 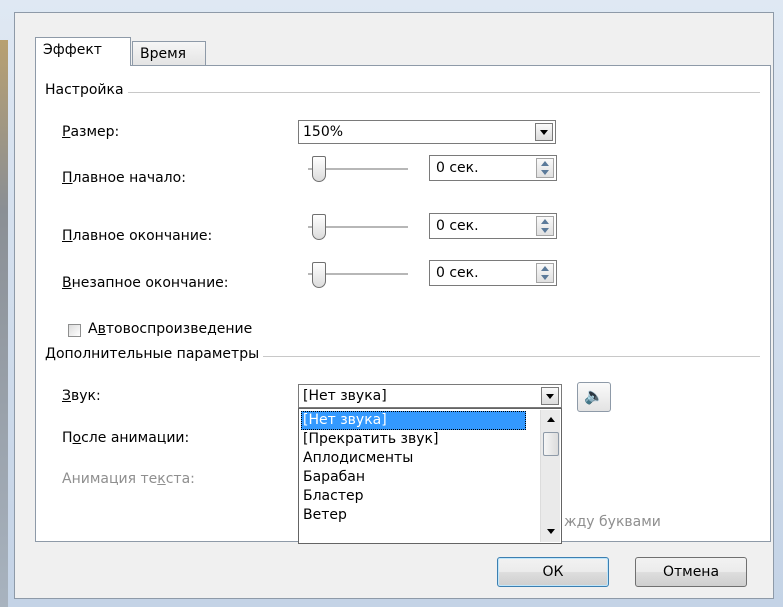 What do you see at coordinates (179, 329) in the screenshot?
I see `autoreverse-label-text: товоспроизведение` at bounding box center [179, 329].